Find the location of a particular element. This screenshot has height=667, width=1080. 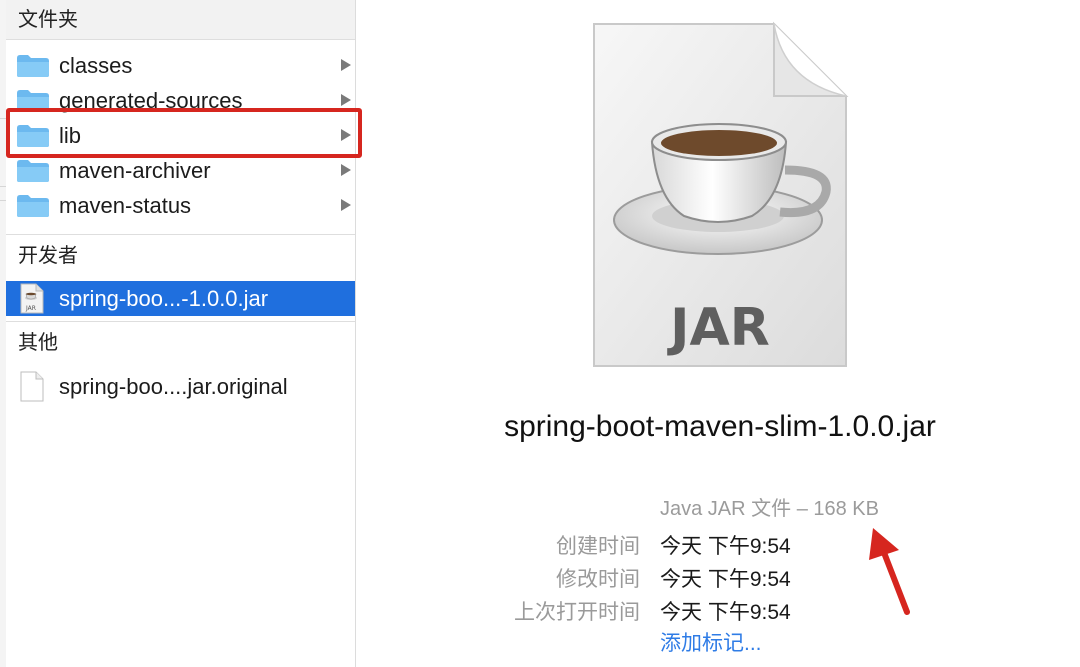

meta-key-modified: 修改时间 is located at coordinates (598, 579).